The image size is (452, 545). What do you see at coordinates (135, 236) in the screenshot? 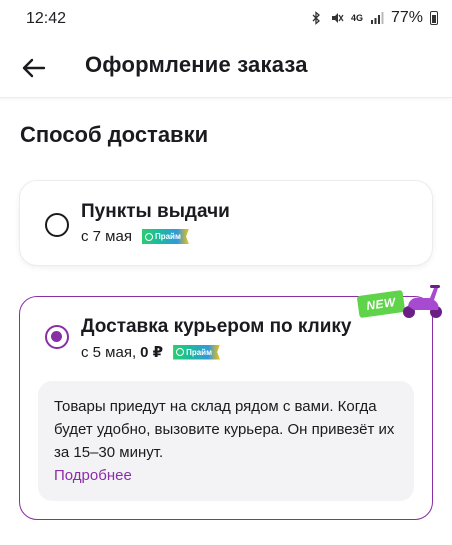
I see `option-subtitle: с 7 мая Прайм` at bounding box center [135, 236].